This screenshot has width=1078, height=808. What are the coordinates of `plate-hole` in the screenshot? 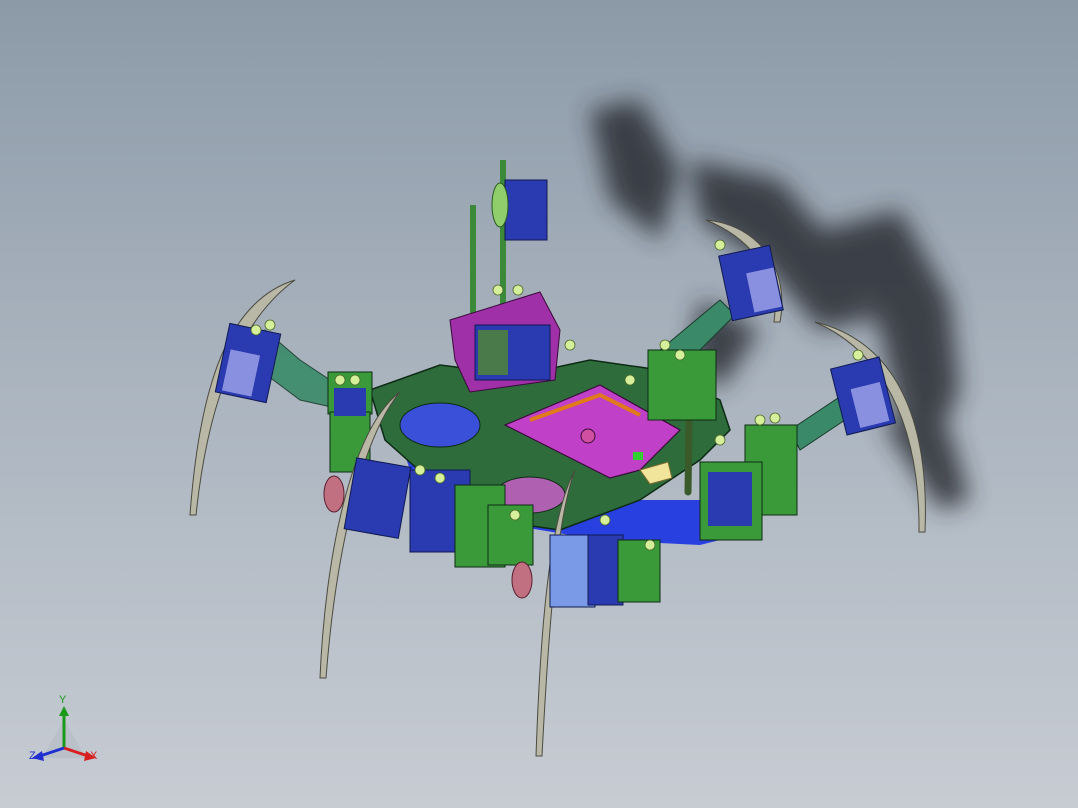 It's located at (440, 425).